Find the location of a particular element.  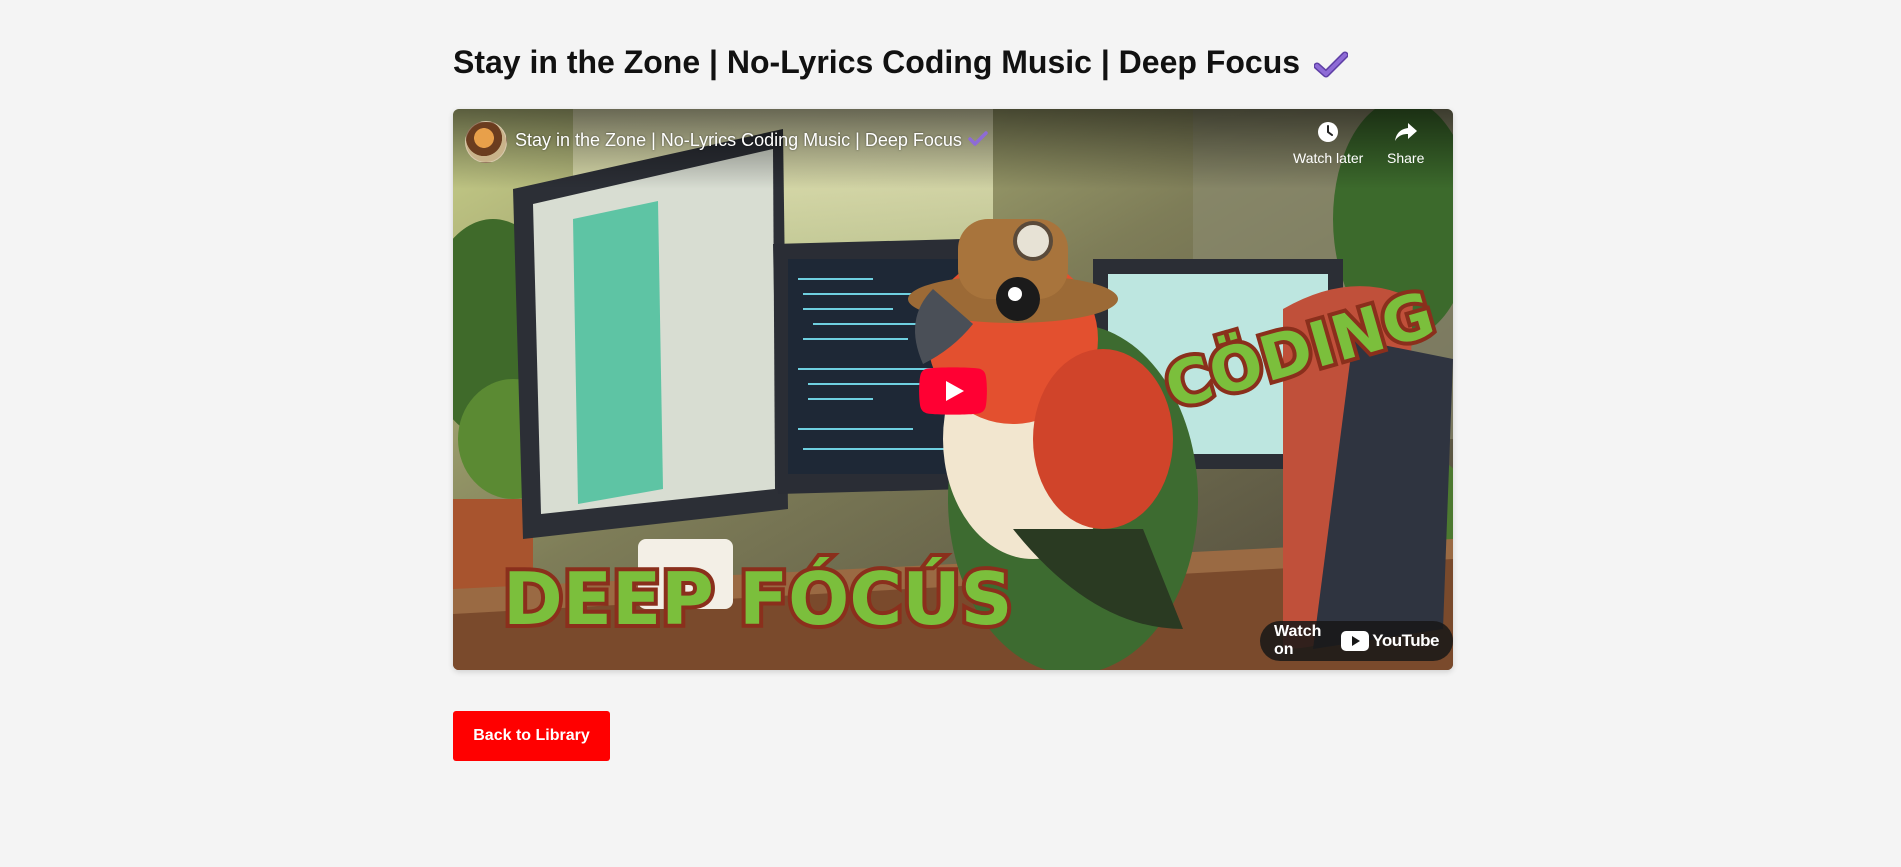

youtube-logo-icon is located at coordinates (1355, 641).